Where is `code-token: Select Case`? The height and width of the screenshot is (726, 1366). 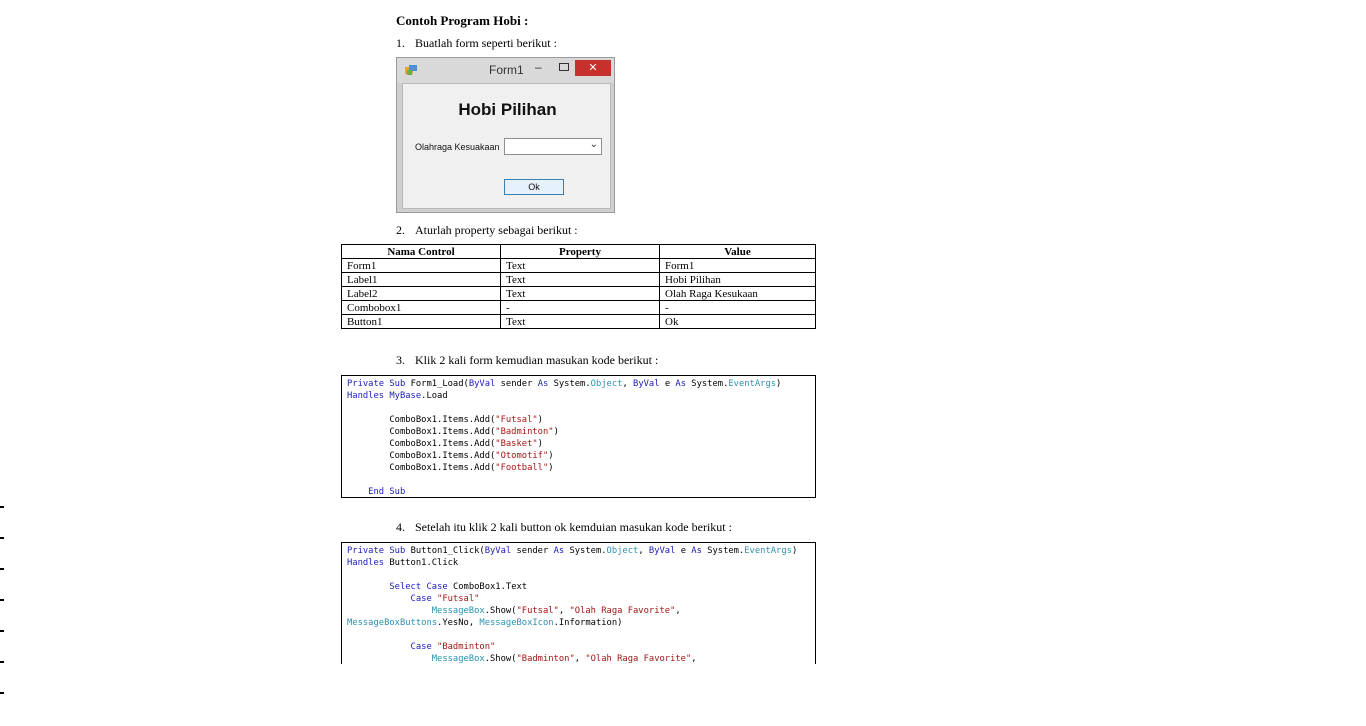 code-token: Select Case is located at coordinates (400, 587).